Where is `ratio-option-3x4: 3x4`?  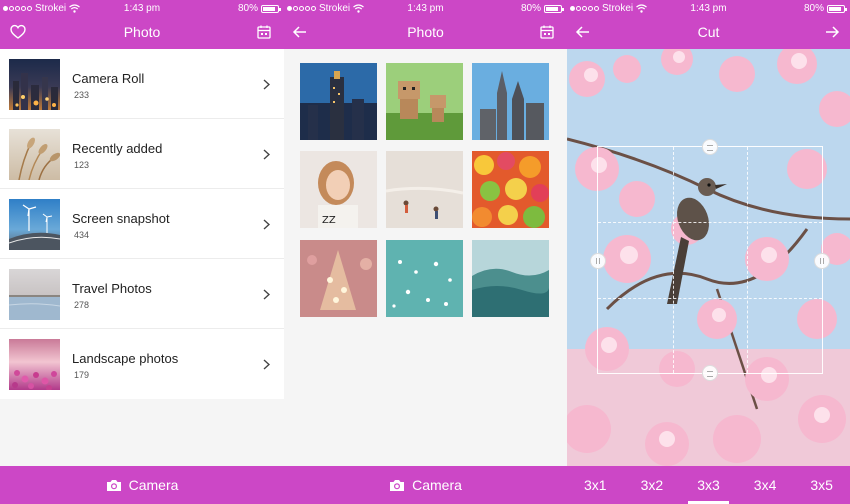
ratio-option-3x4: 3x4 is located at coordinates (765, 485).